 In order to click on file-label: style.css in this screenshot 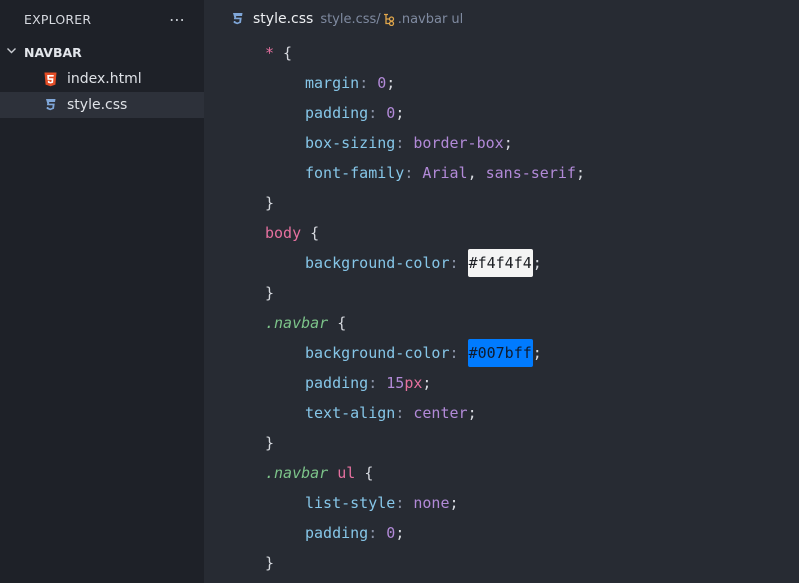, I will do `click(97, 105)`.